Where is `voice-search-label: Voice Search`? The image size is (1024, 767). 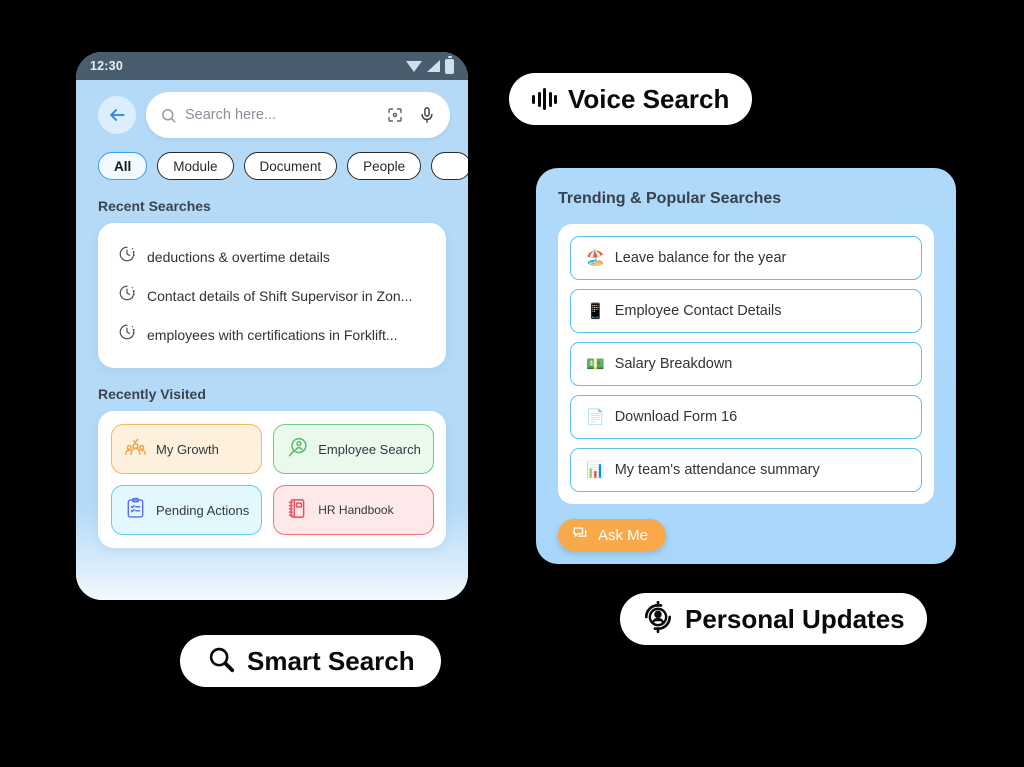 voice-search-label: Voice Search is located at coordinates (631, 99).